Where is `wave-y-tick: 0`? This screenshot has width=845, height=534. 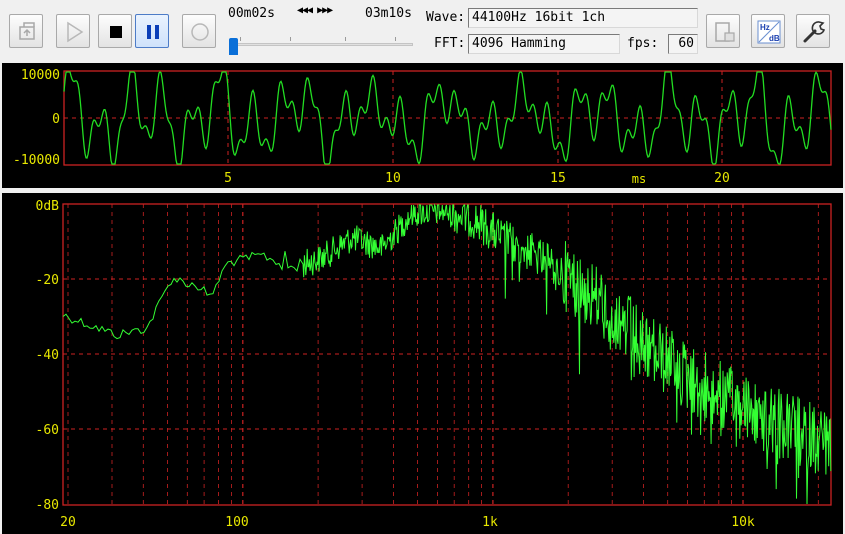
wave-y-tick: 0 is located at coordinates (56, 119).